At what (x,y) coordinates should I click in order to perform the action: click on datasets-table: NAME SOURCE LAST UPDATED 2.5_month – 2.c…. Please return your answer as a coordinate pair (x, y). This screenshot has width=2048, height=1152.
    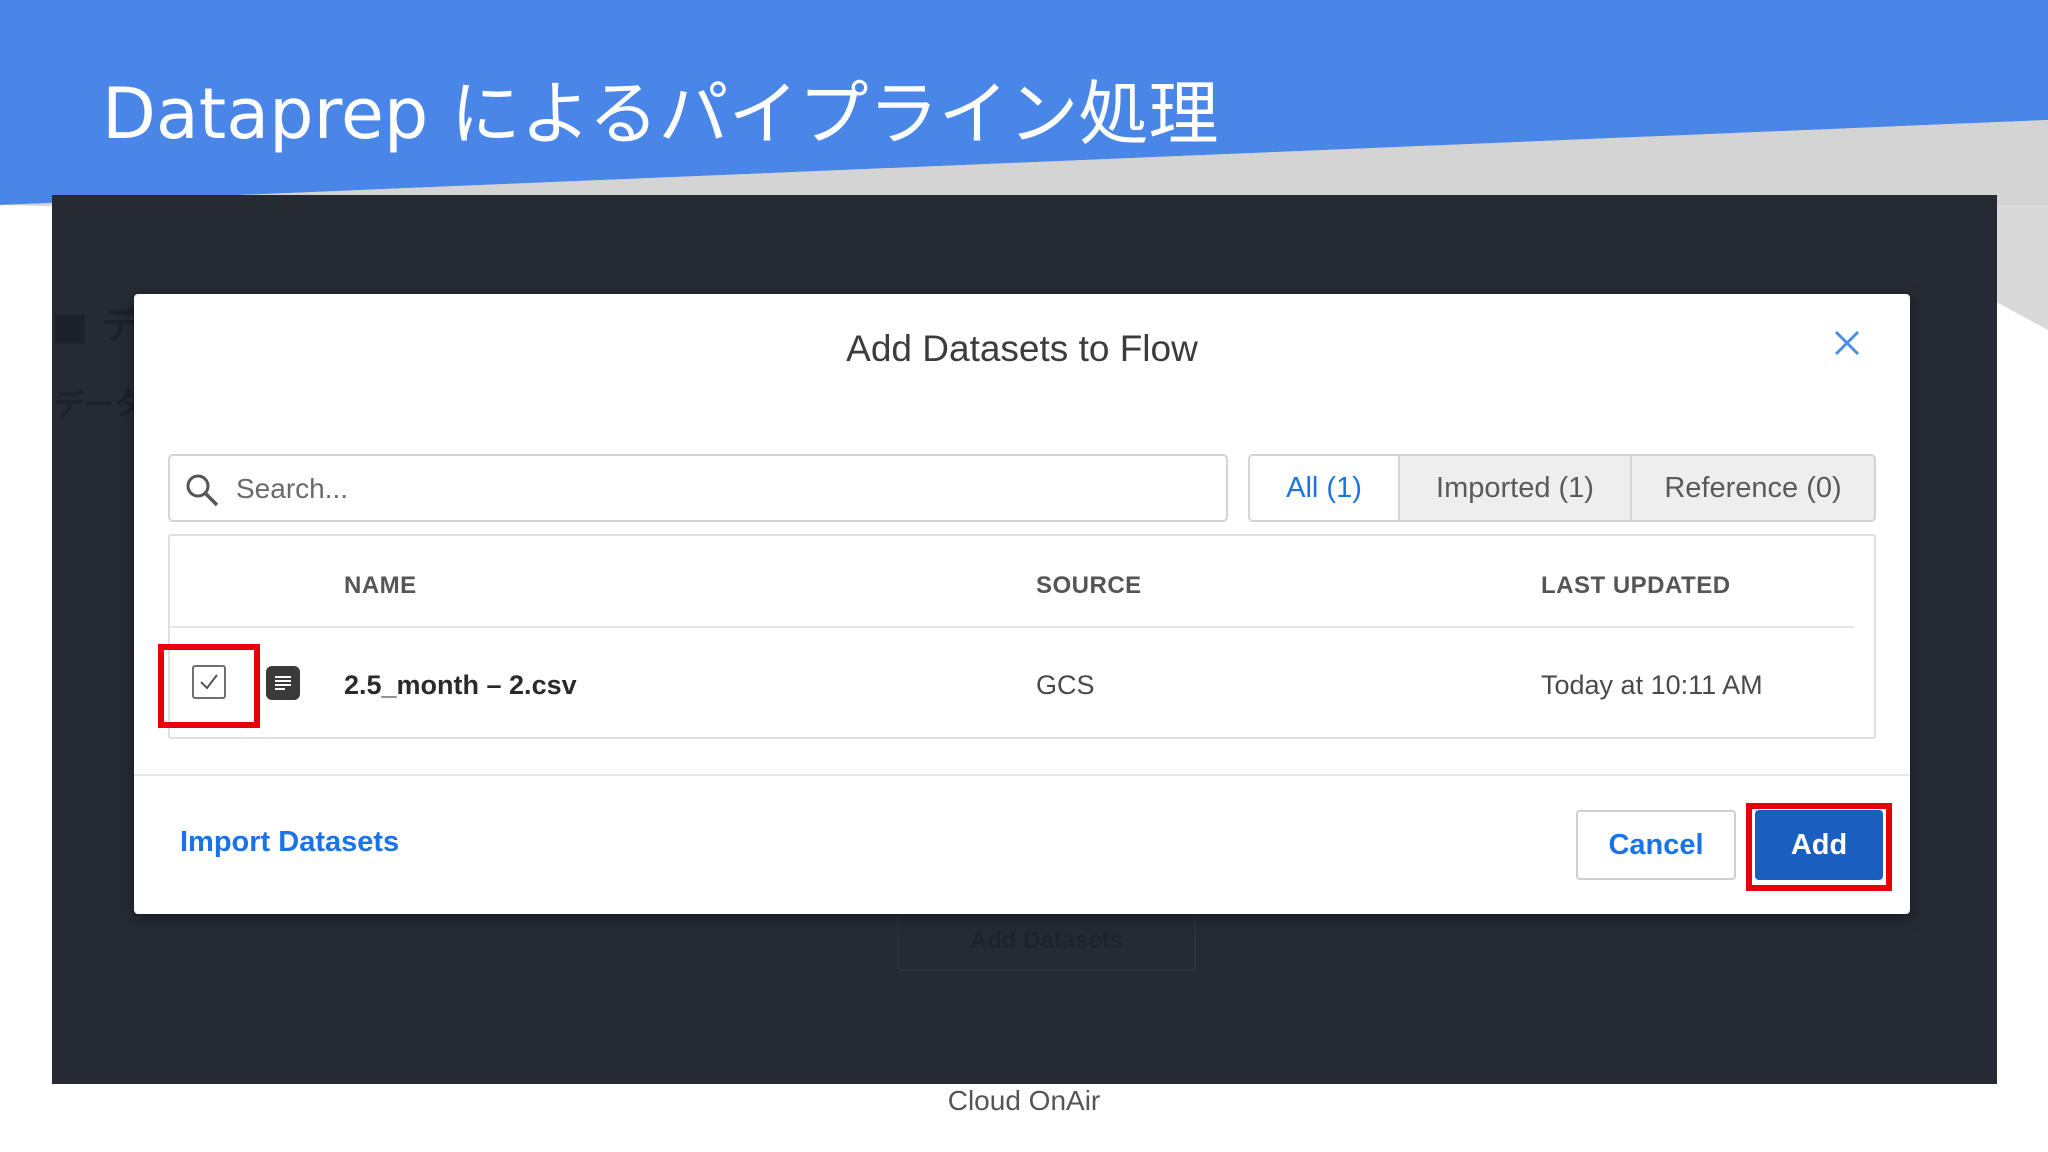
    Looking at the image, I should click on (1017, 636).